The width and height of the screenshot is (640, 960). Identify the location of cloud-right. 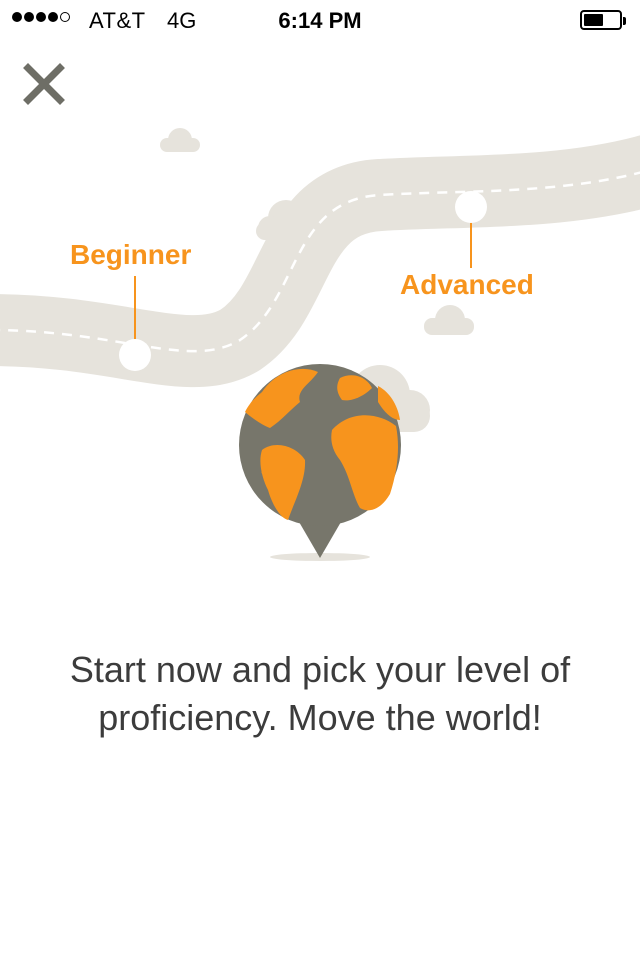
(449, 320).